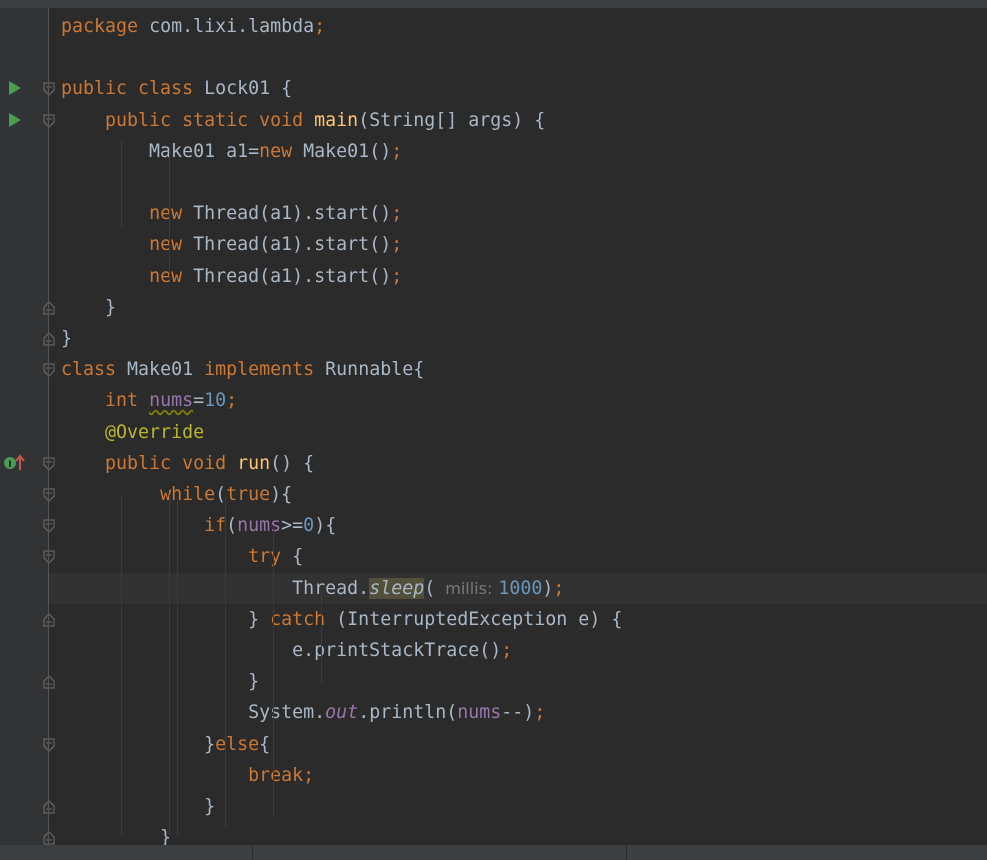 This screenshot has height=860, width=987. Describe the element at coordinates (518, 556) in the screenshot. I see `code-line: try {` at that location.